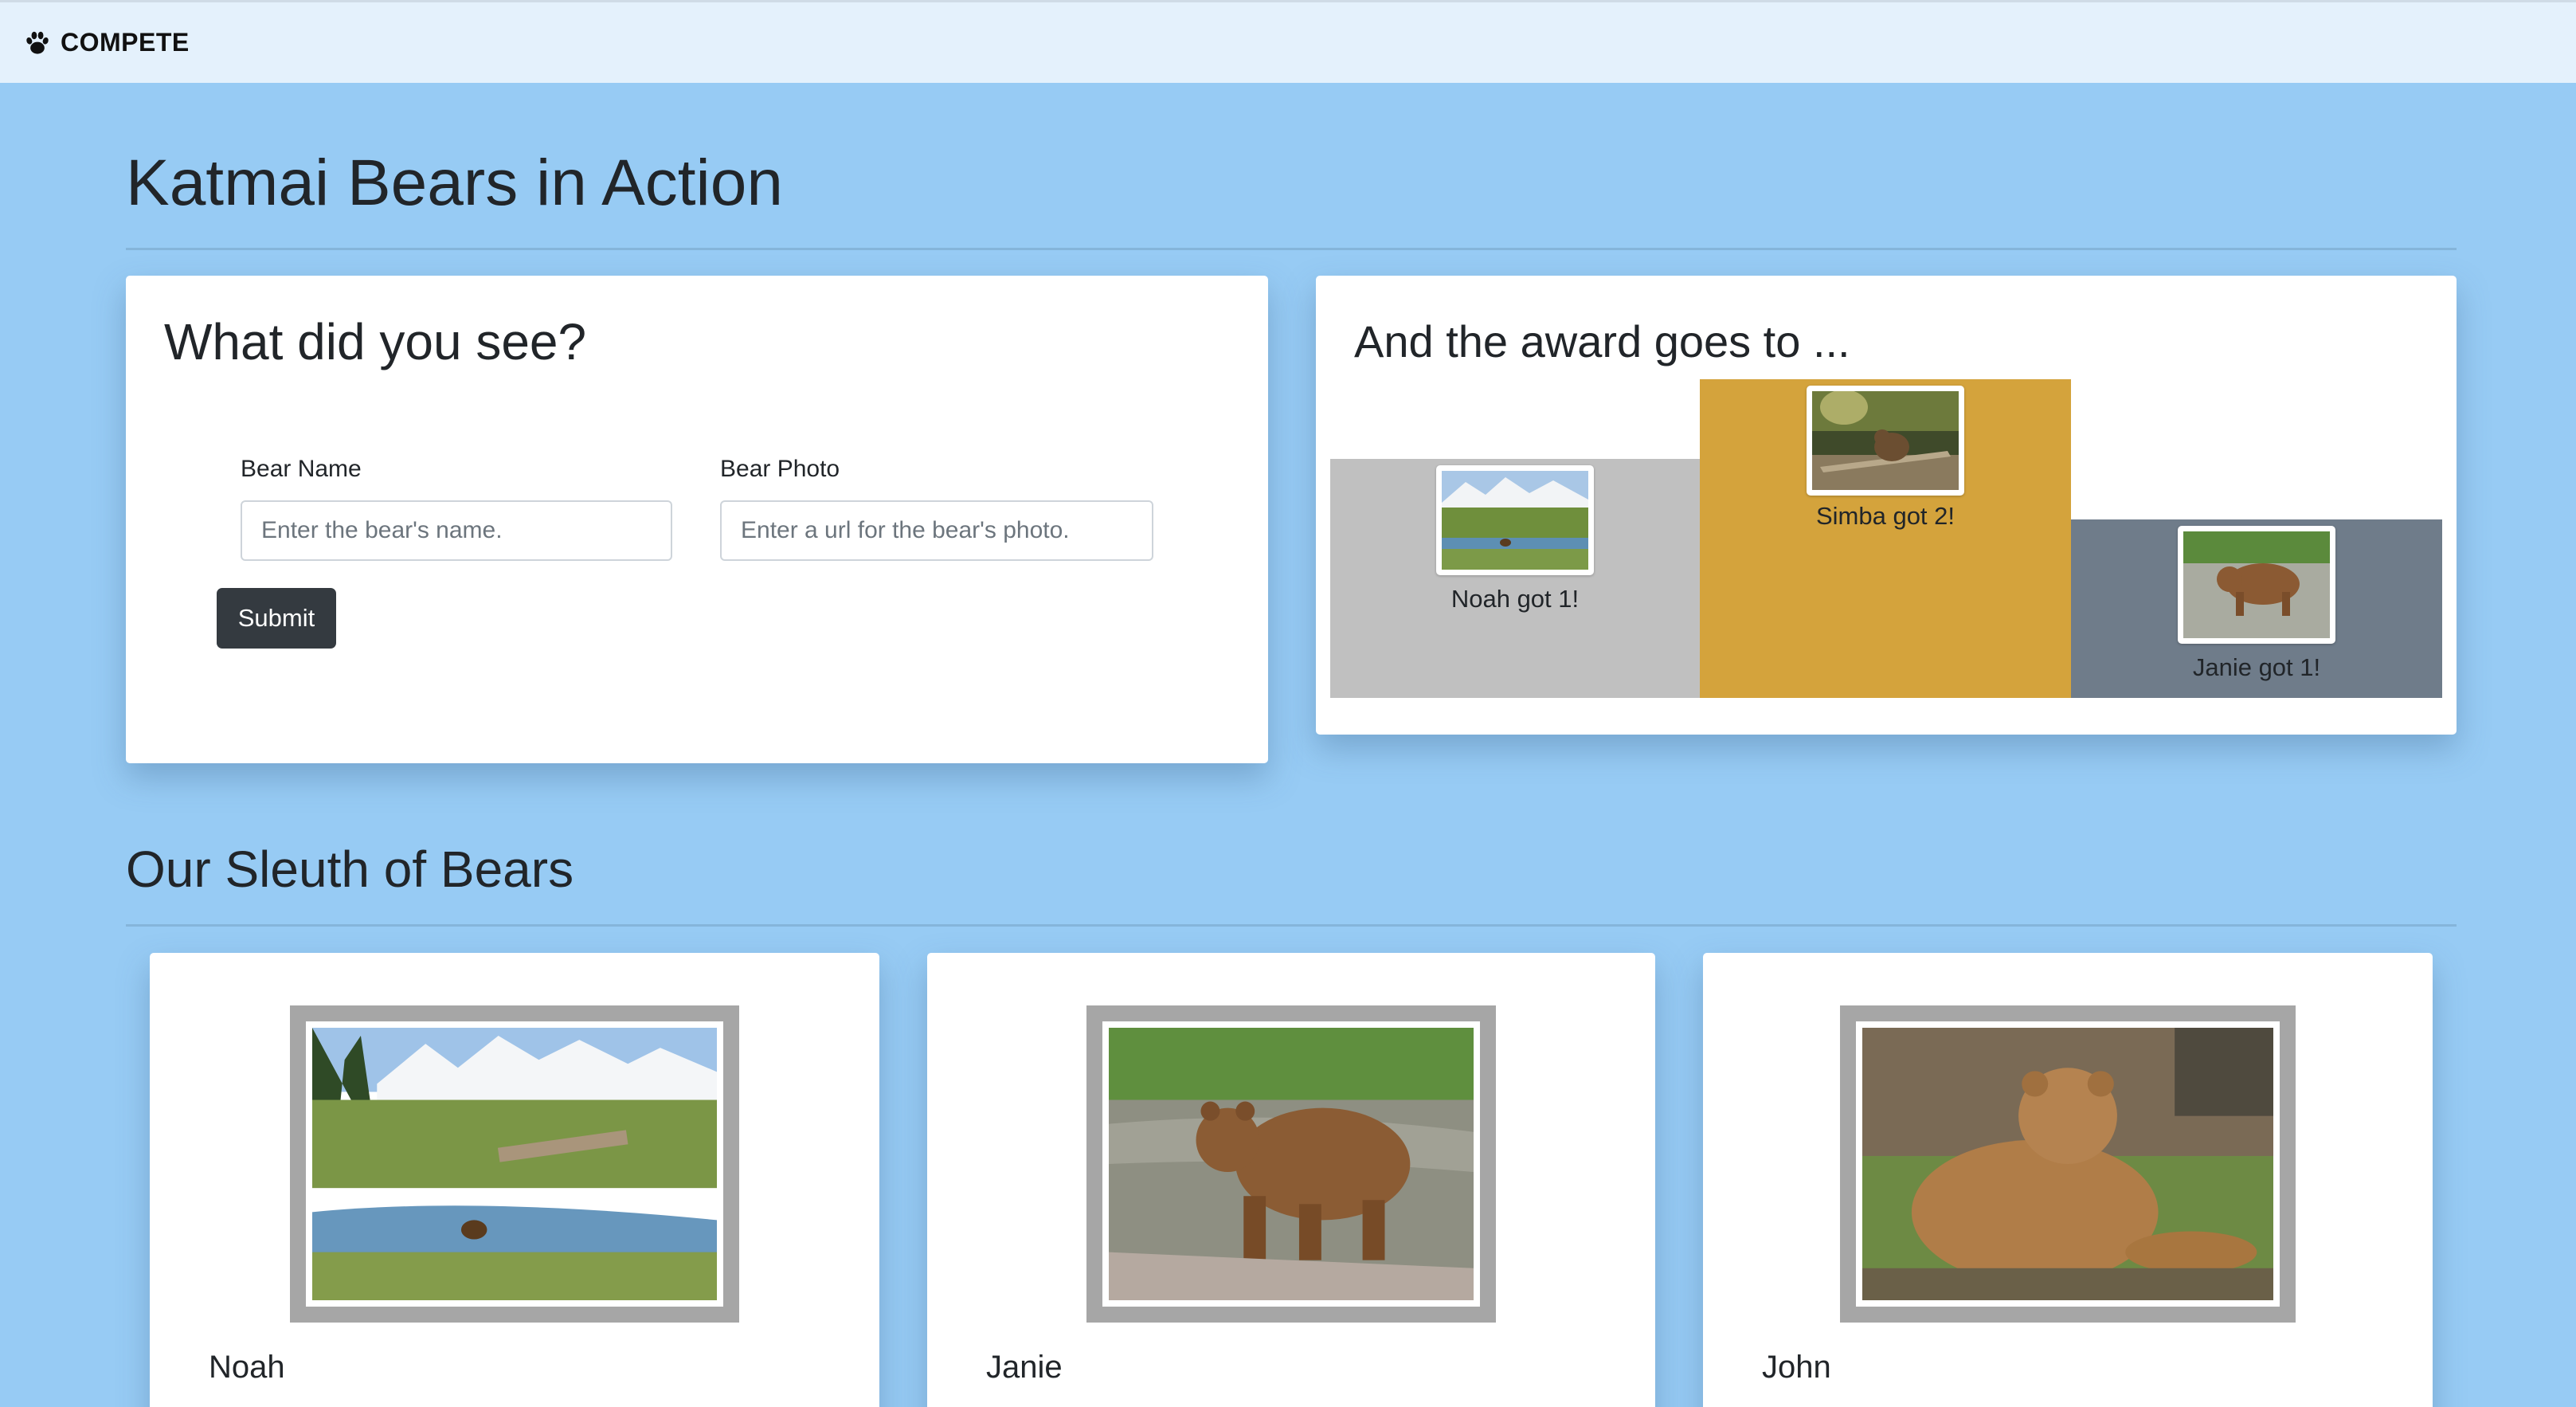 The image size is (2576, 1407). I want to click on bear-photo-label: Bear Photo, so click(780, 469).